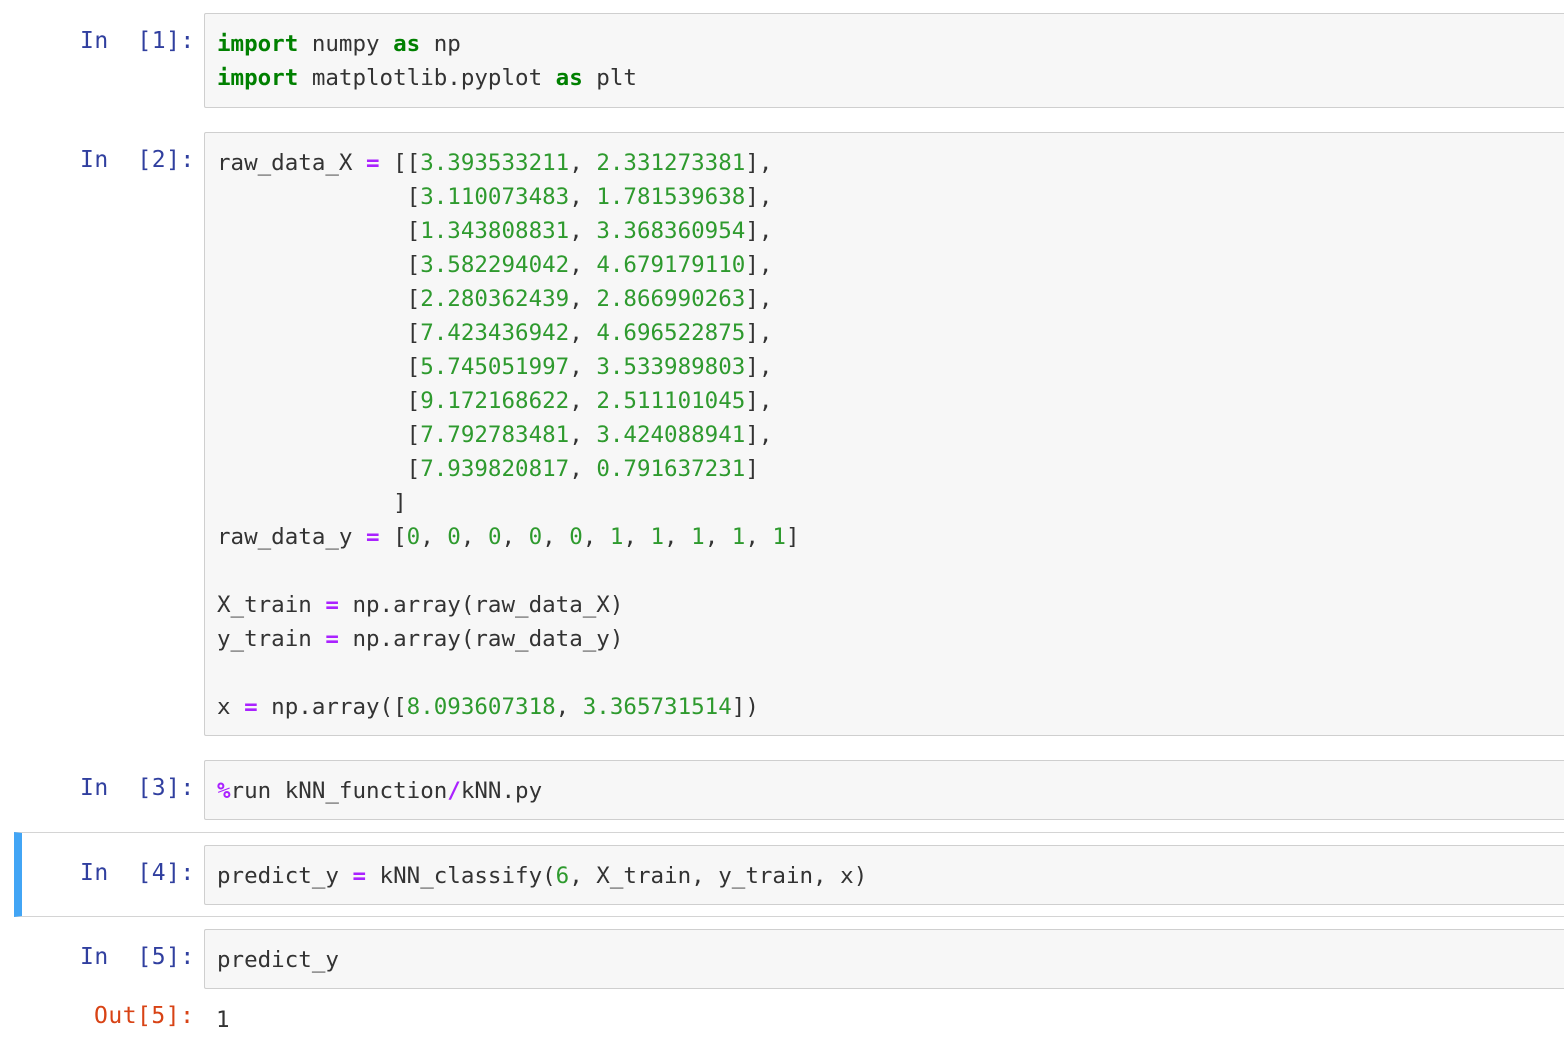  I want to click on code-line: x = np.array([8.093607318, 3.365731514]), so click(488, 707).